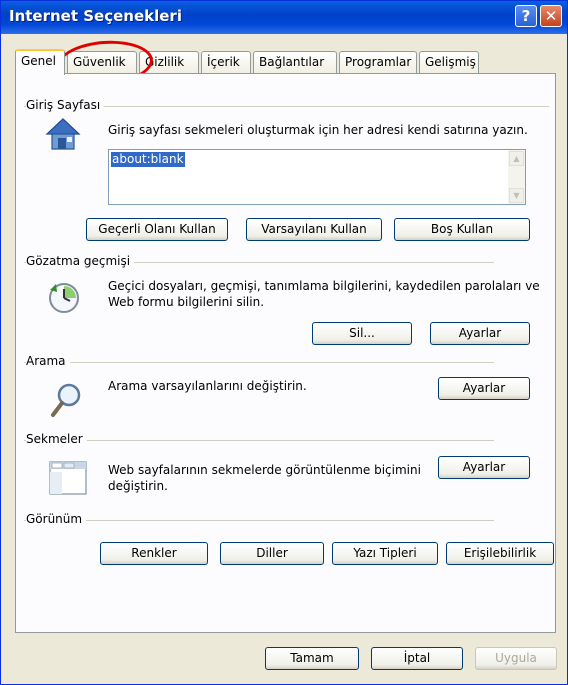 Image resolution: width=568 pixels, height=685 pixels. Describe the element at coordinates (226, 62) in the screenshot. I see `tab-content: İçerik` at that location.